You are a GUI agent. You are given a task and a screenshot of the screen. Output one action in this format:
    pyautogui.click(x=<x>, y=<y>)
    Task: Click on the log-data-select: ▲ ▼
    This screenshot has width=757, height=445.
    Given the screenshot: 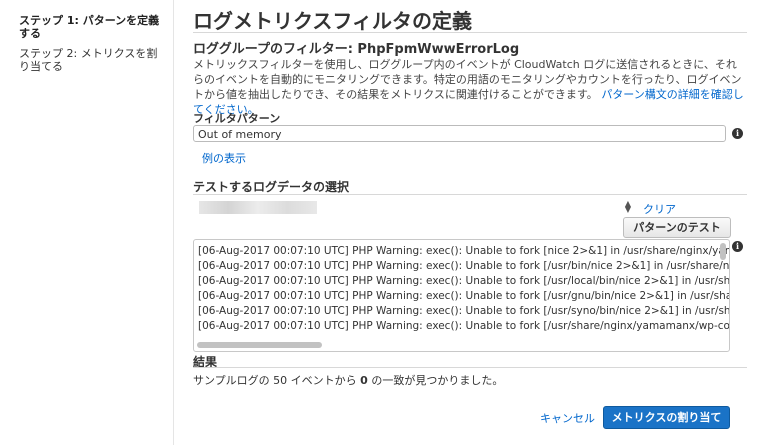 What is the action you would take?
    pyautogui.click(x=415, y=207)
    